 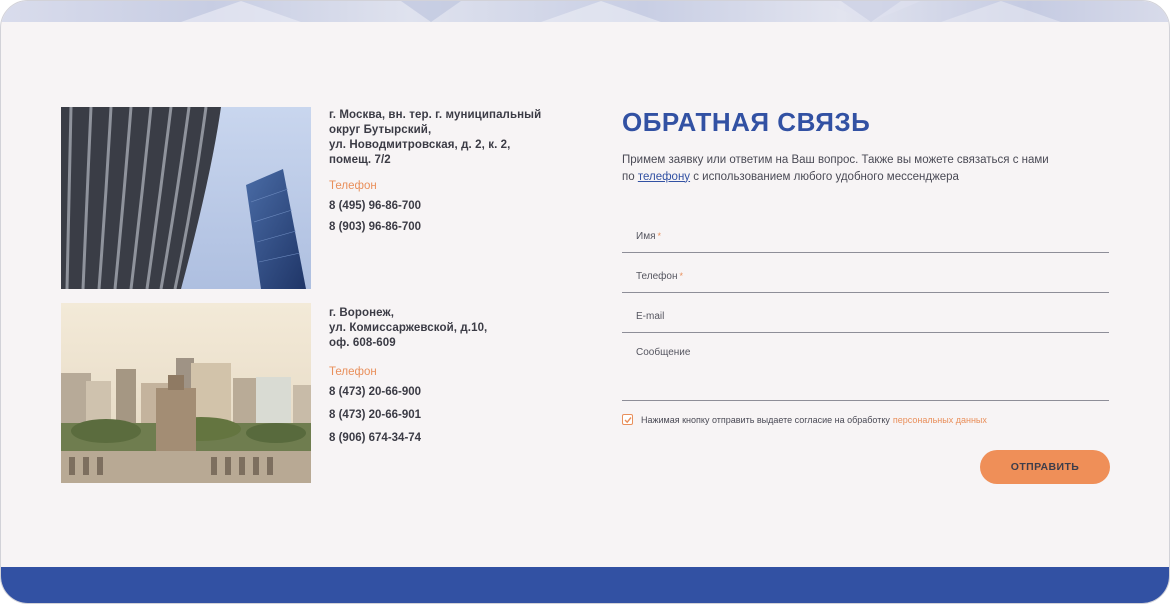 What do you see at coordinates (1045, 467) in the screenshot?
I see `submit-button: ОТПРАВИТЬ` at bounding box center [1045, 467].